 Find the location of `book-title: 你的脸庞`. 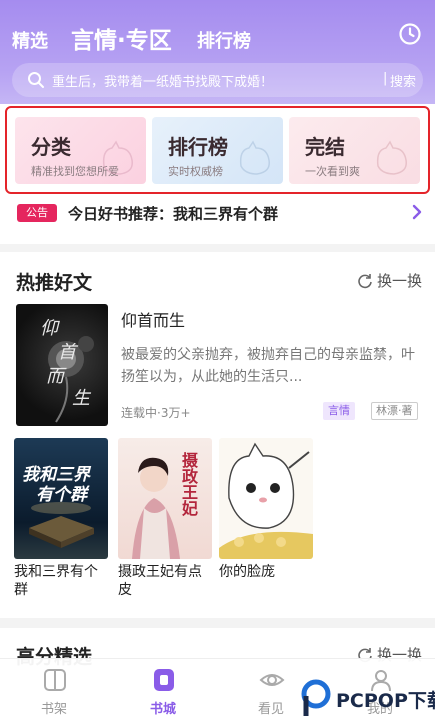

book-title: 你的脸庞 is located at coordinates (247, 572).